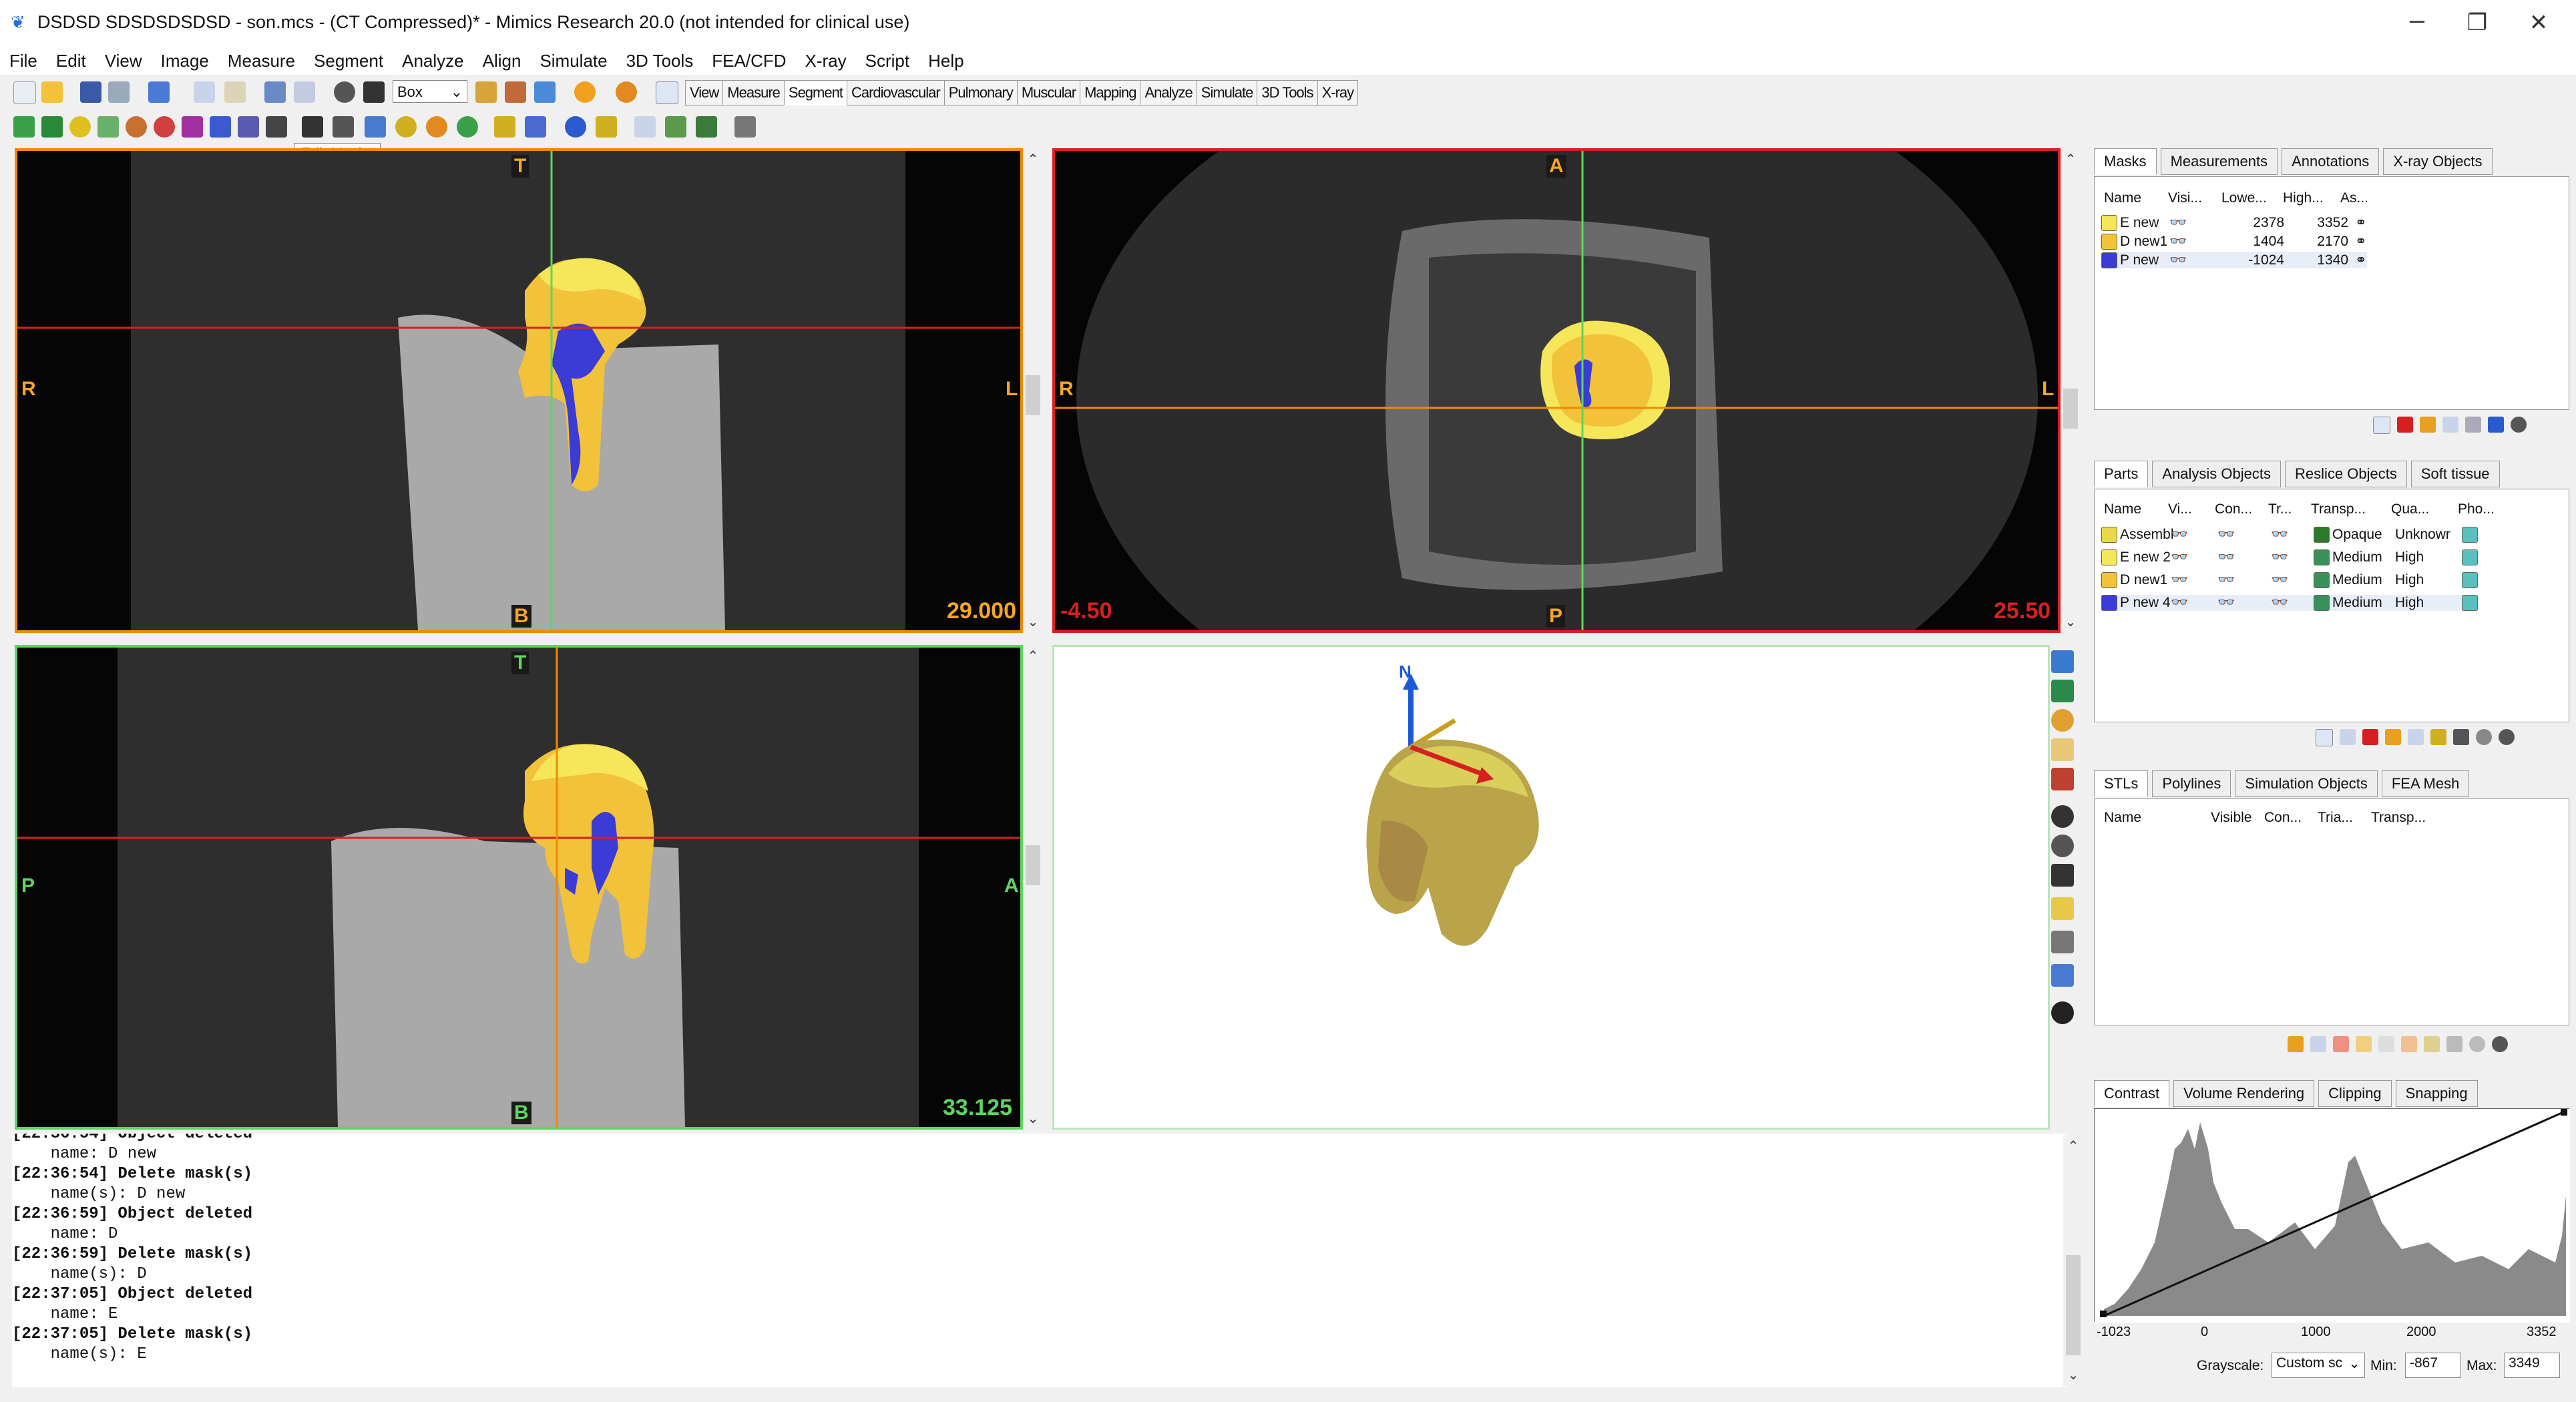  What do you see at coordinates (276, 127) in the screenshot?
I see `multiple-slice-edit-icon` at bounding box center [276, 127].